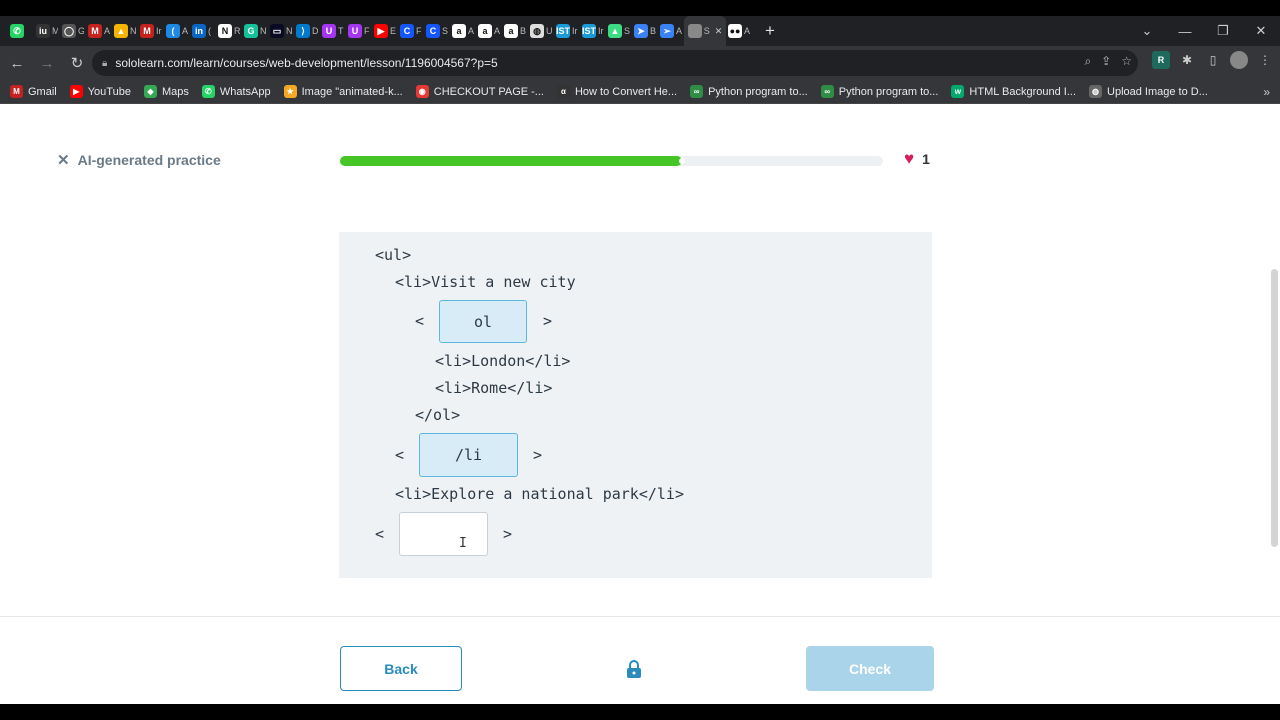  What do you see at coordinates (47, 63) in the screenshot?
I see `forward-nav-icon: →` at bounding box center [47, 63].